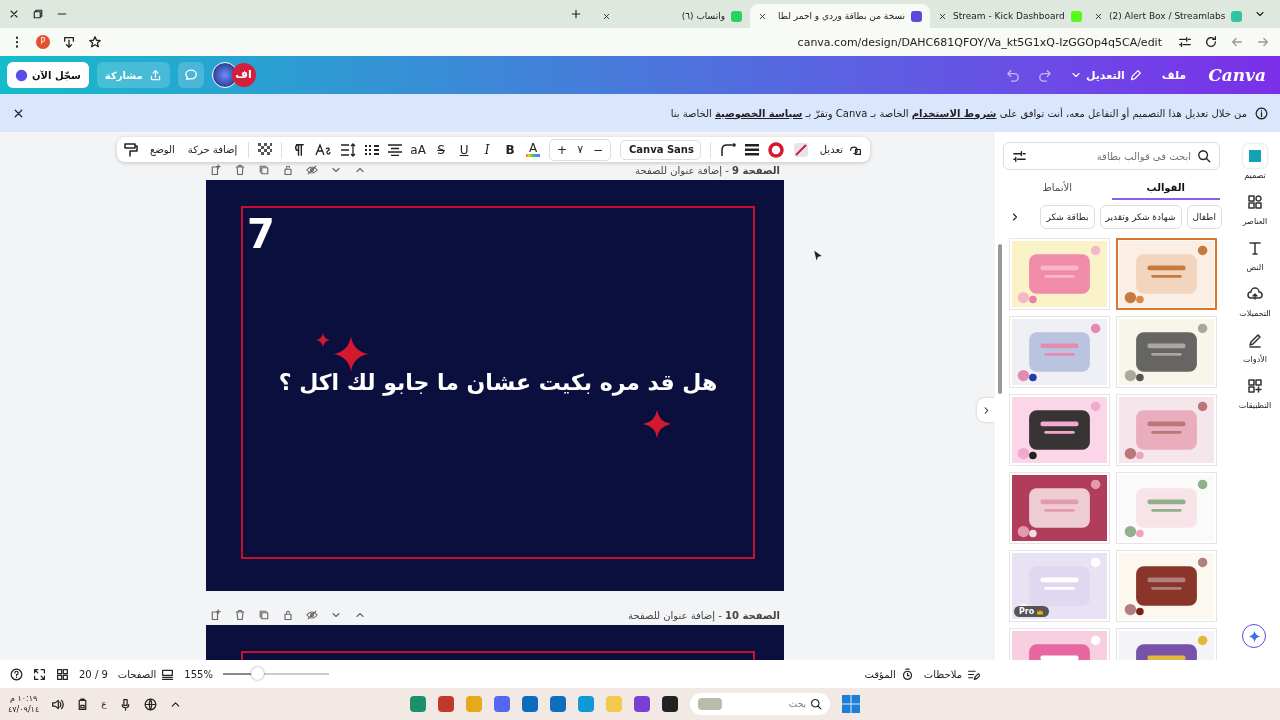  What do you see at coordinates (131, 149) in the screenshot?
I see `paint-roller-icon` at bounding box center [131, 149].